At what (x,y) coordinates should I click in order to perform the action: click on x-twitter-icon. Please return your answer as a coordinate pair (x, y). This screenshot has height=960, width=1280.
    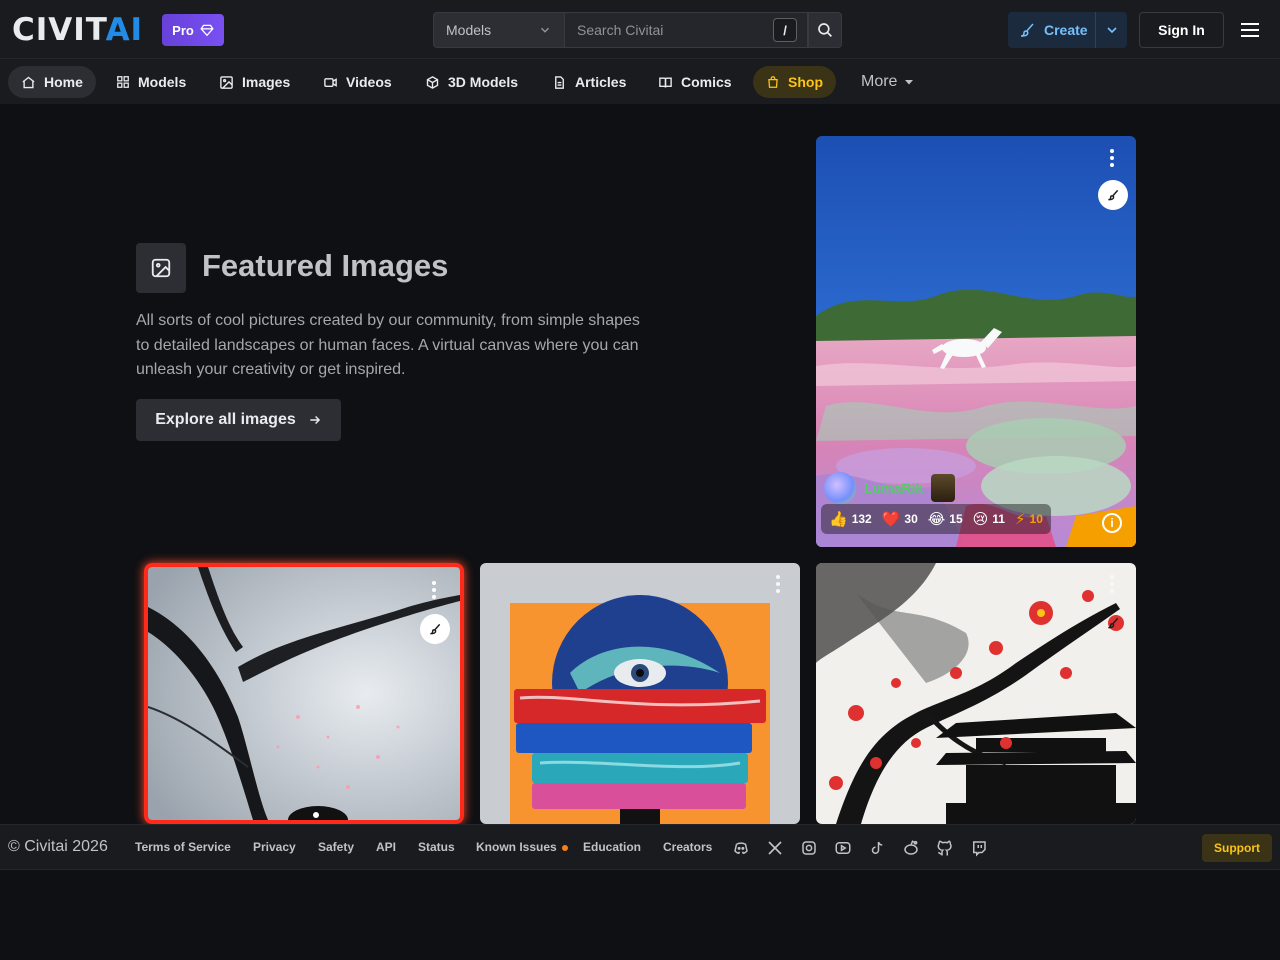
    Looking at the image, I should click on (775, 848).